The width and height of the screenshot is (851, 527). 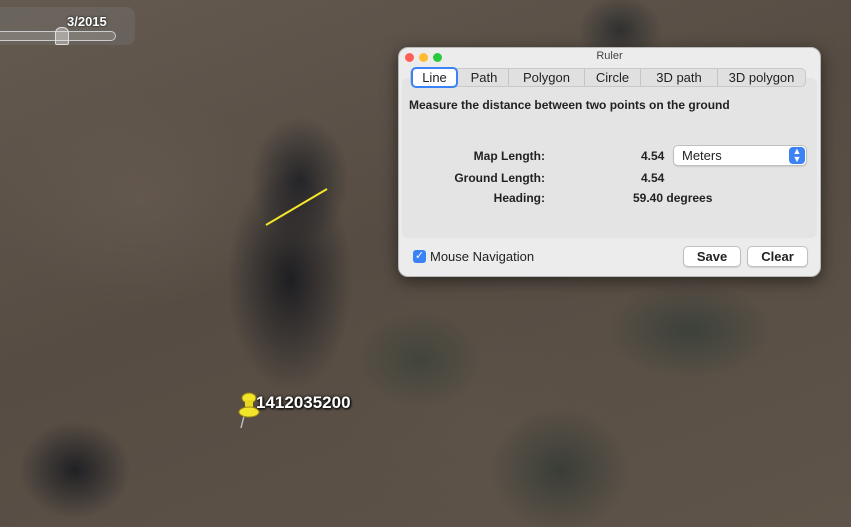 I want to click on unit-select-value: Meters, so click(x=702, y=155).